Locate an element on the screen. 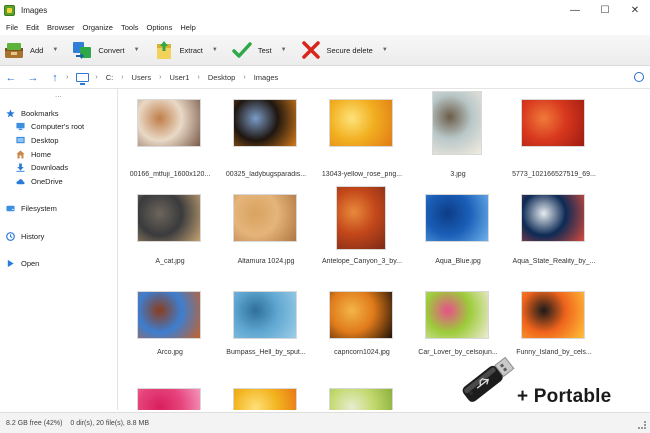 The image size is (650, 433). window-title: Images is located at coordinates (34, 10).